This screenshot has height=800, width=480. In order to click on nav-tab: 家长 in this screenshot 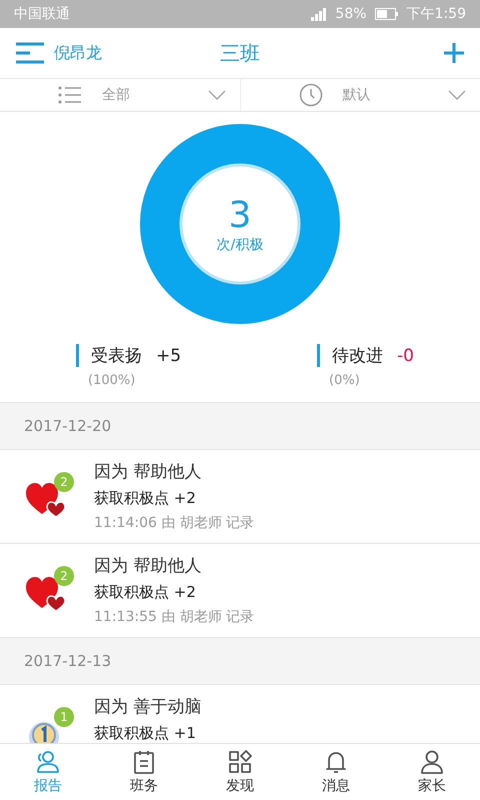, I will do `click(432, 772)`.